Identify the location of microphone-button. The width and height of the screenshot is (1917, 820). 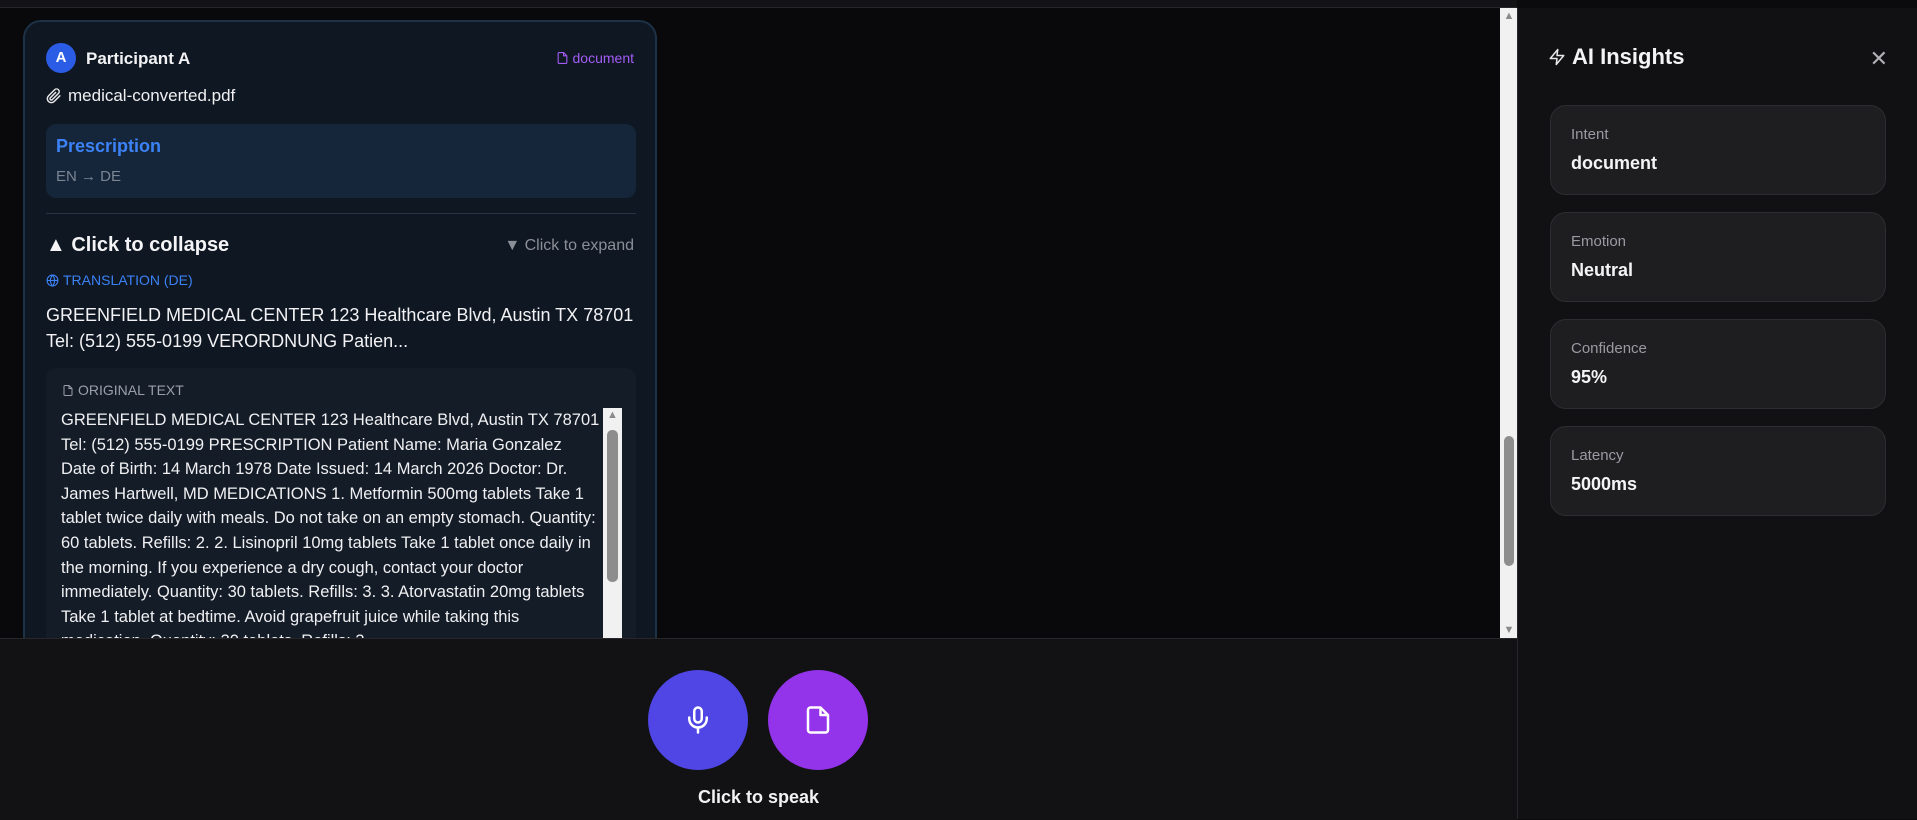
(698, 720).